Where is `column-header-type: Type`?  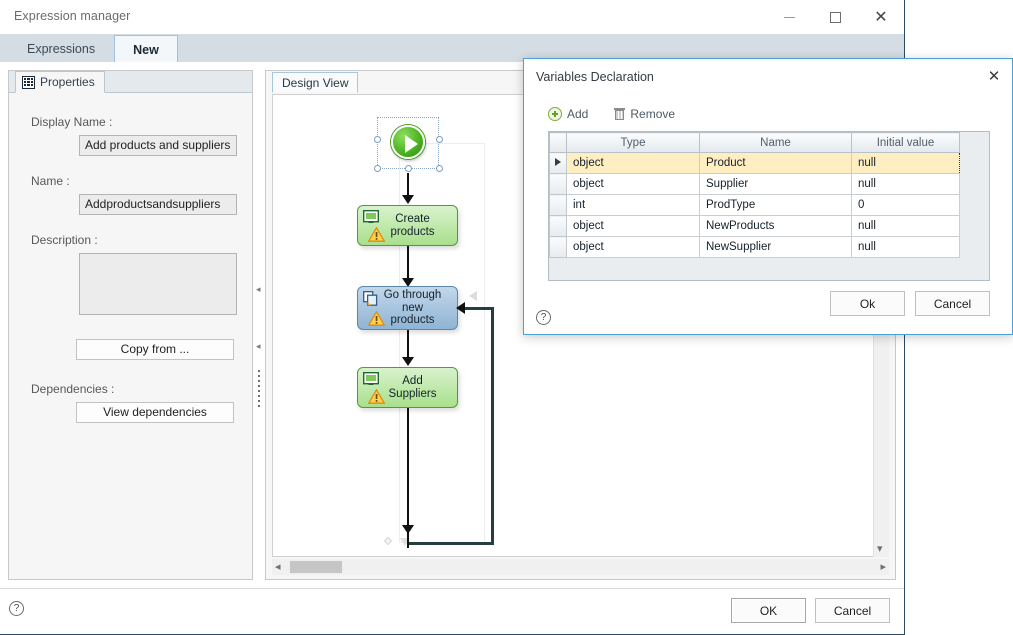 column-header-type: Type is located at coordinates (633, 142).